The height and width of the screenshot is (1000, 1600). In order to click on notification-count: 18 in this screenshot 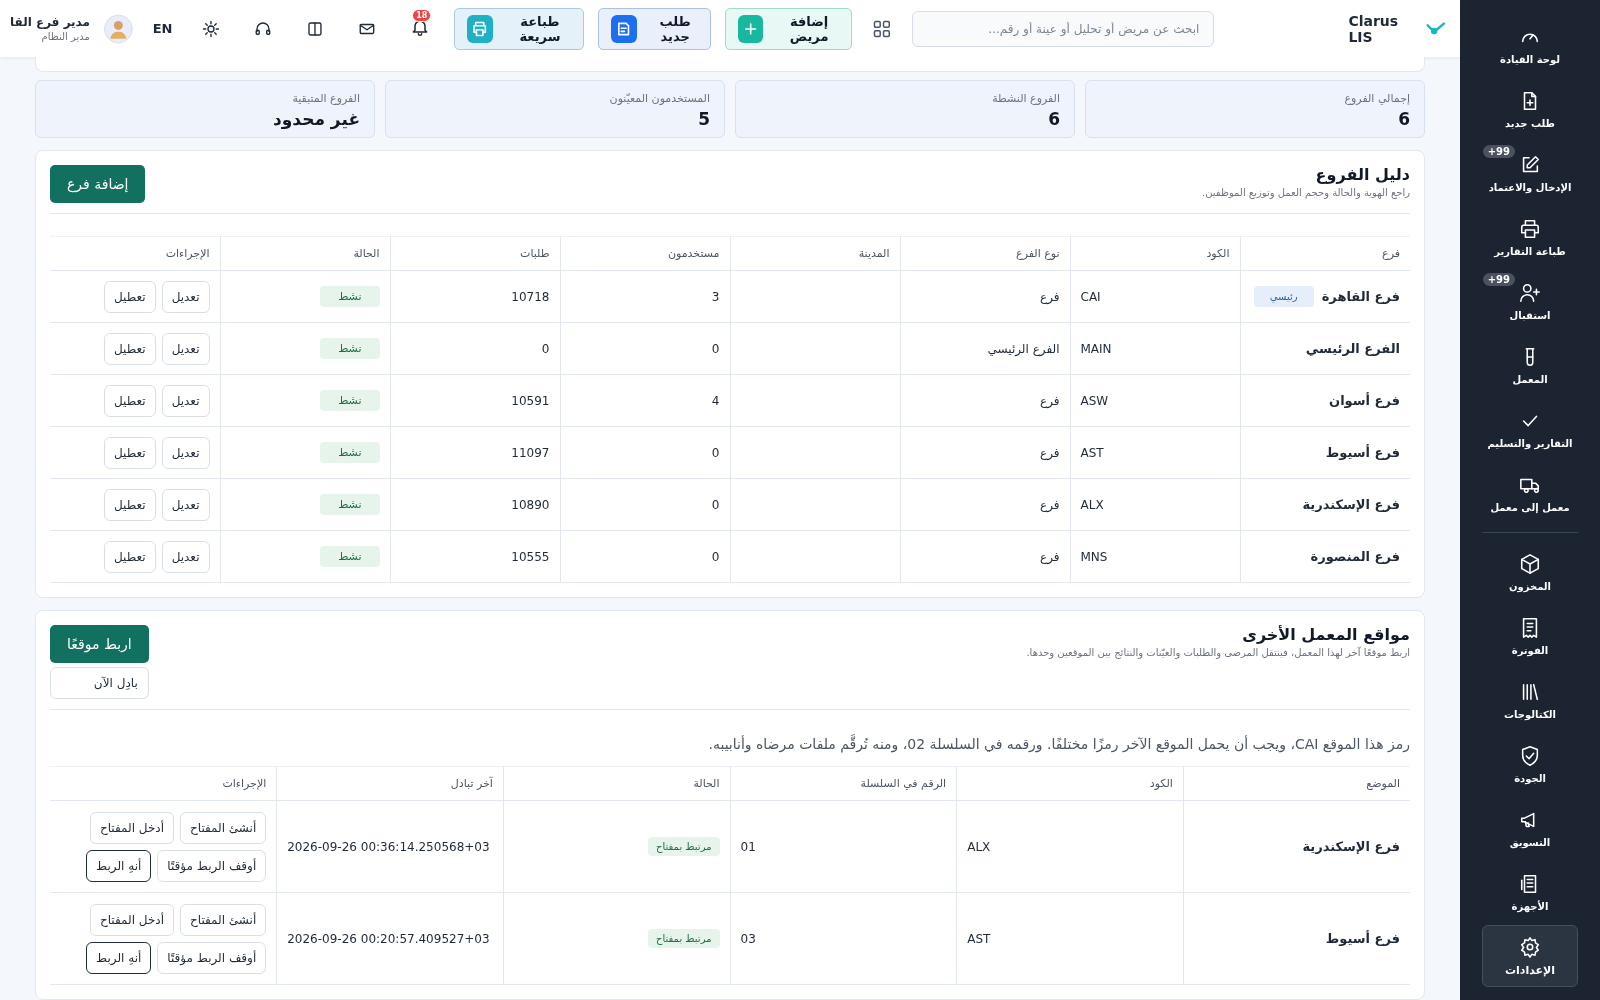, I will do `click(422, 15)`.